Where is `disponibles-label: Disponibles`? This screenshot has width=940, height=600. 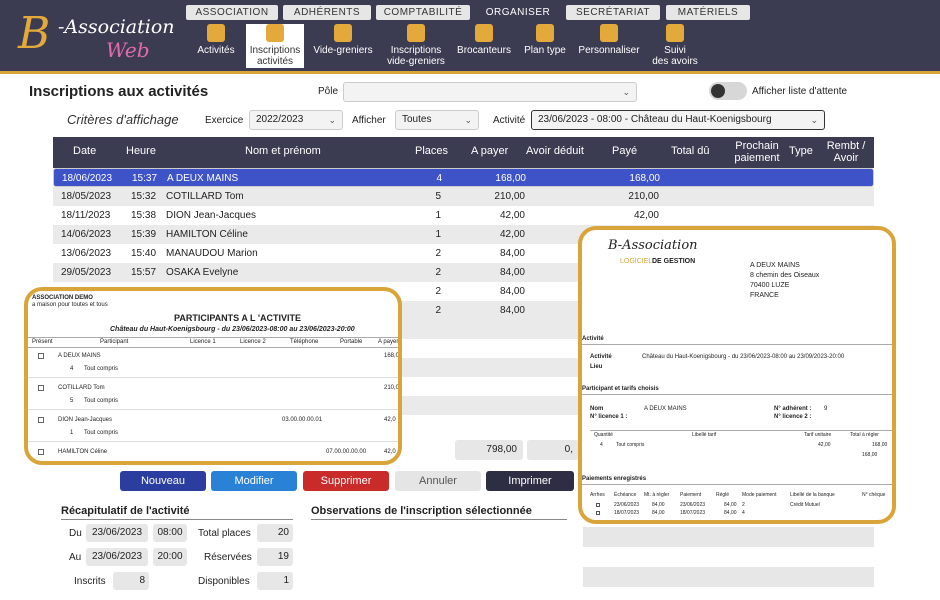 disponibles-label: Disponibles is located at coordinates (224, 581).